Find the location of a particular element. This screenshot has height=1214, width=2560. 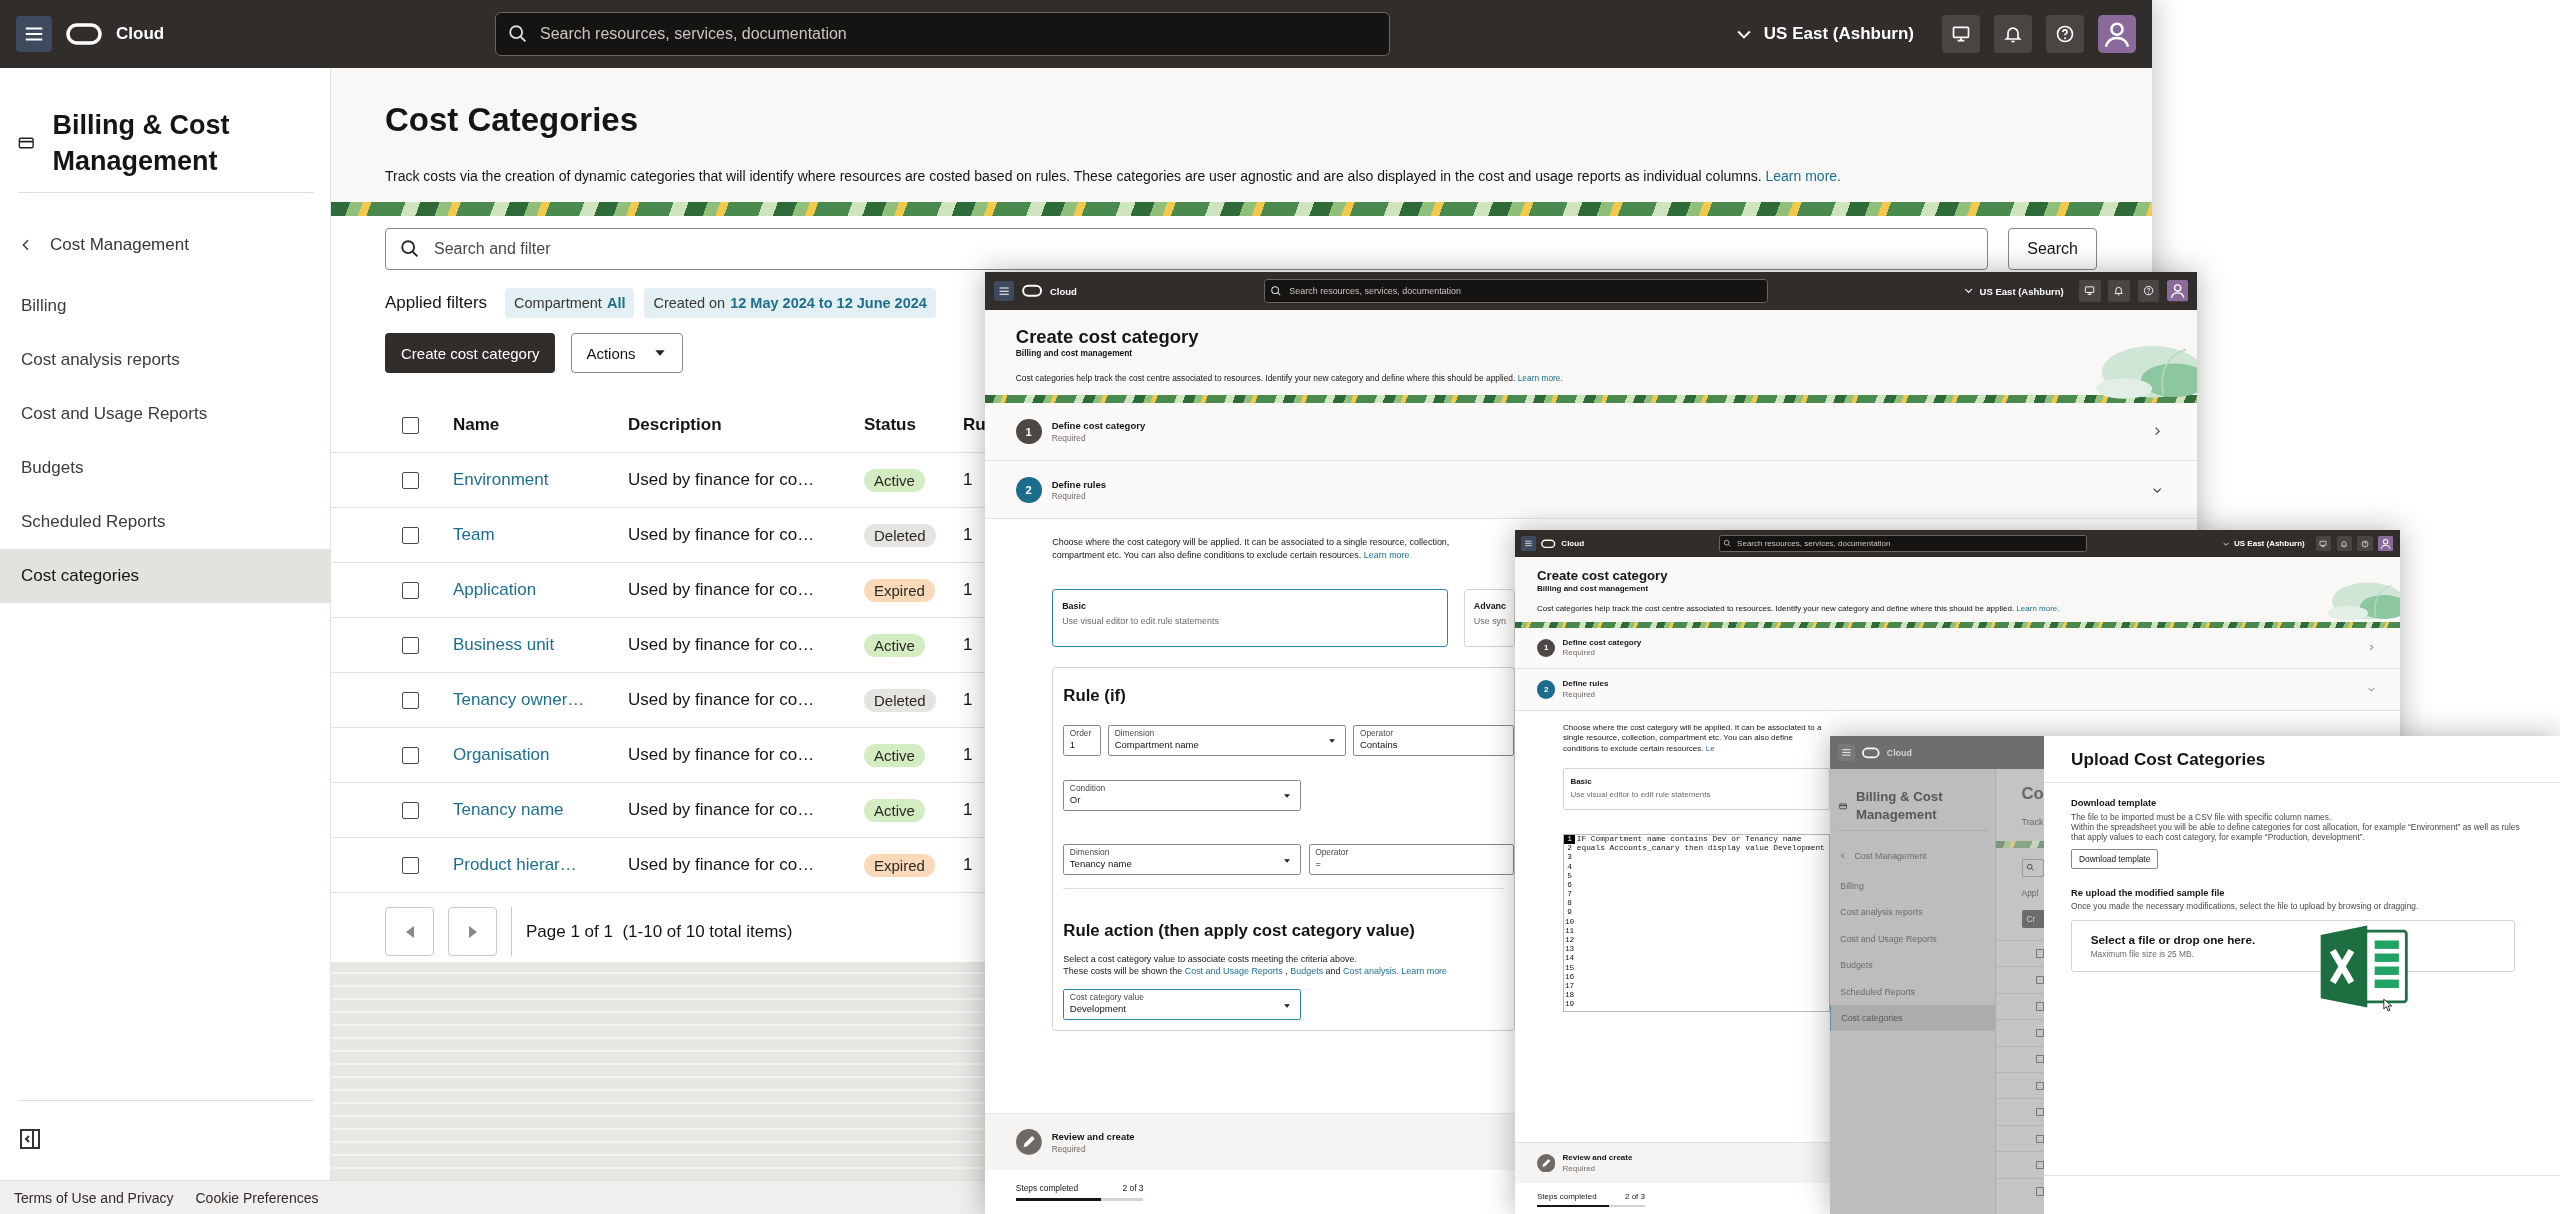

create-button: Cr is located at coordinates (2033, 919).